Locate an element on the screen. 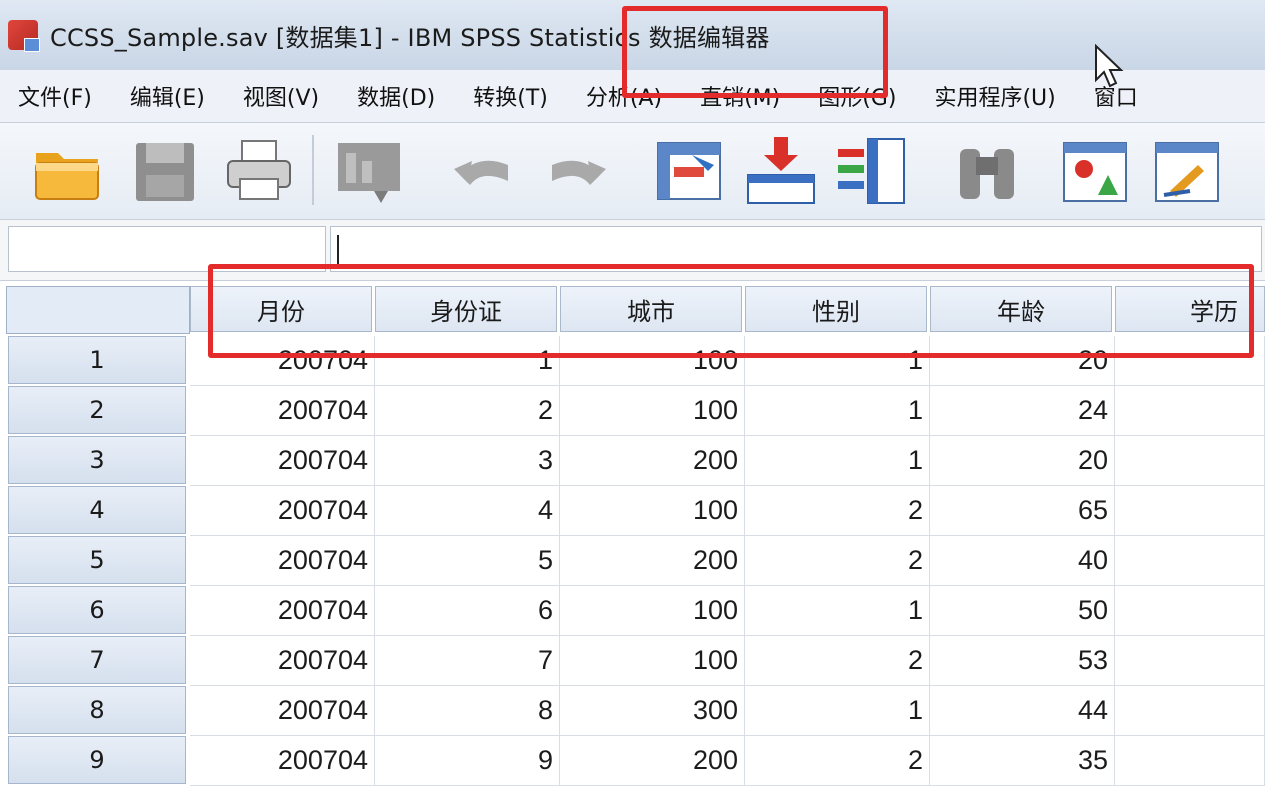  menu-graphs: 图形(G) is located at coordinates (848, 96).